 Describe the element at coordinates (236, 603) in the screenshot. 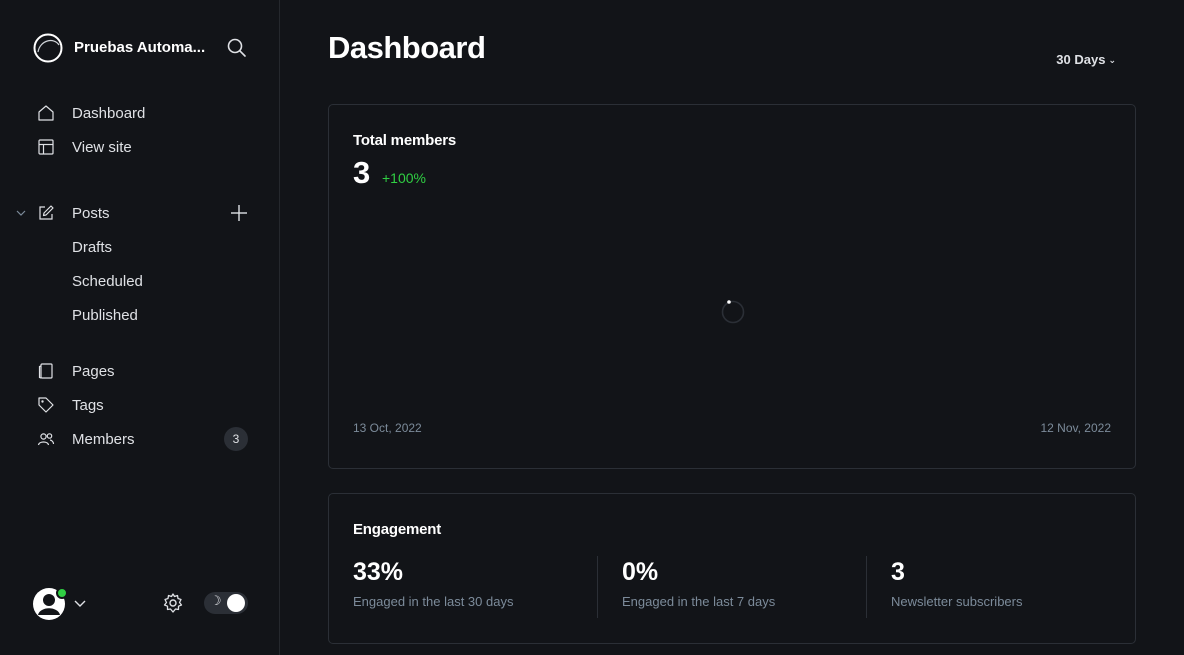

I see `toggle-knob` at that location.